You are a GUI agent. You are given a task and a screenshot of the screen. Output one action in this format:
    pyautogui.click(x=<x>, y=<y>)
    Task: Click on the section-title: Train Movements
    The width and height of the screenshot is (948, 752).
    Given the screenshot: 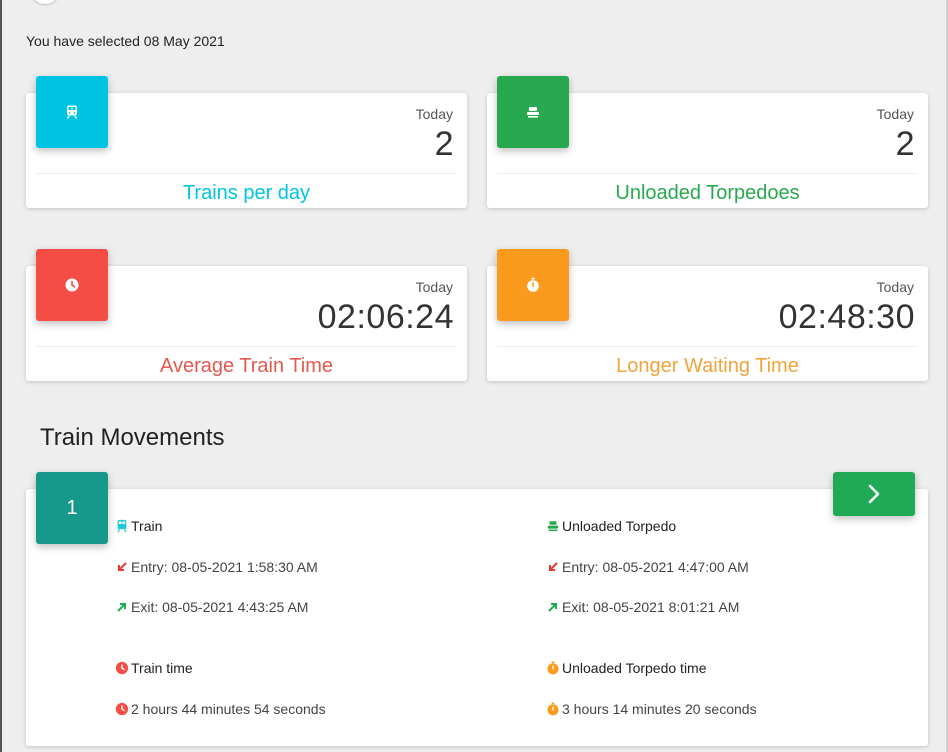 What is the action you would take?
    pyautogui.click(x=132, y=437)
    